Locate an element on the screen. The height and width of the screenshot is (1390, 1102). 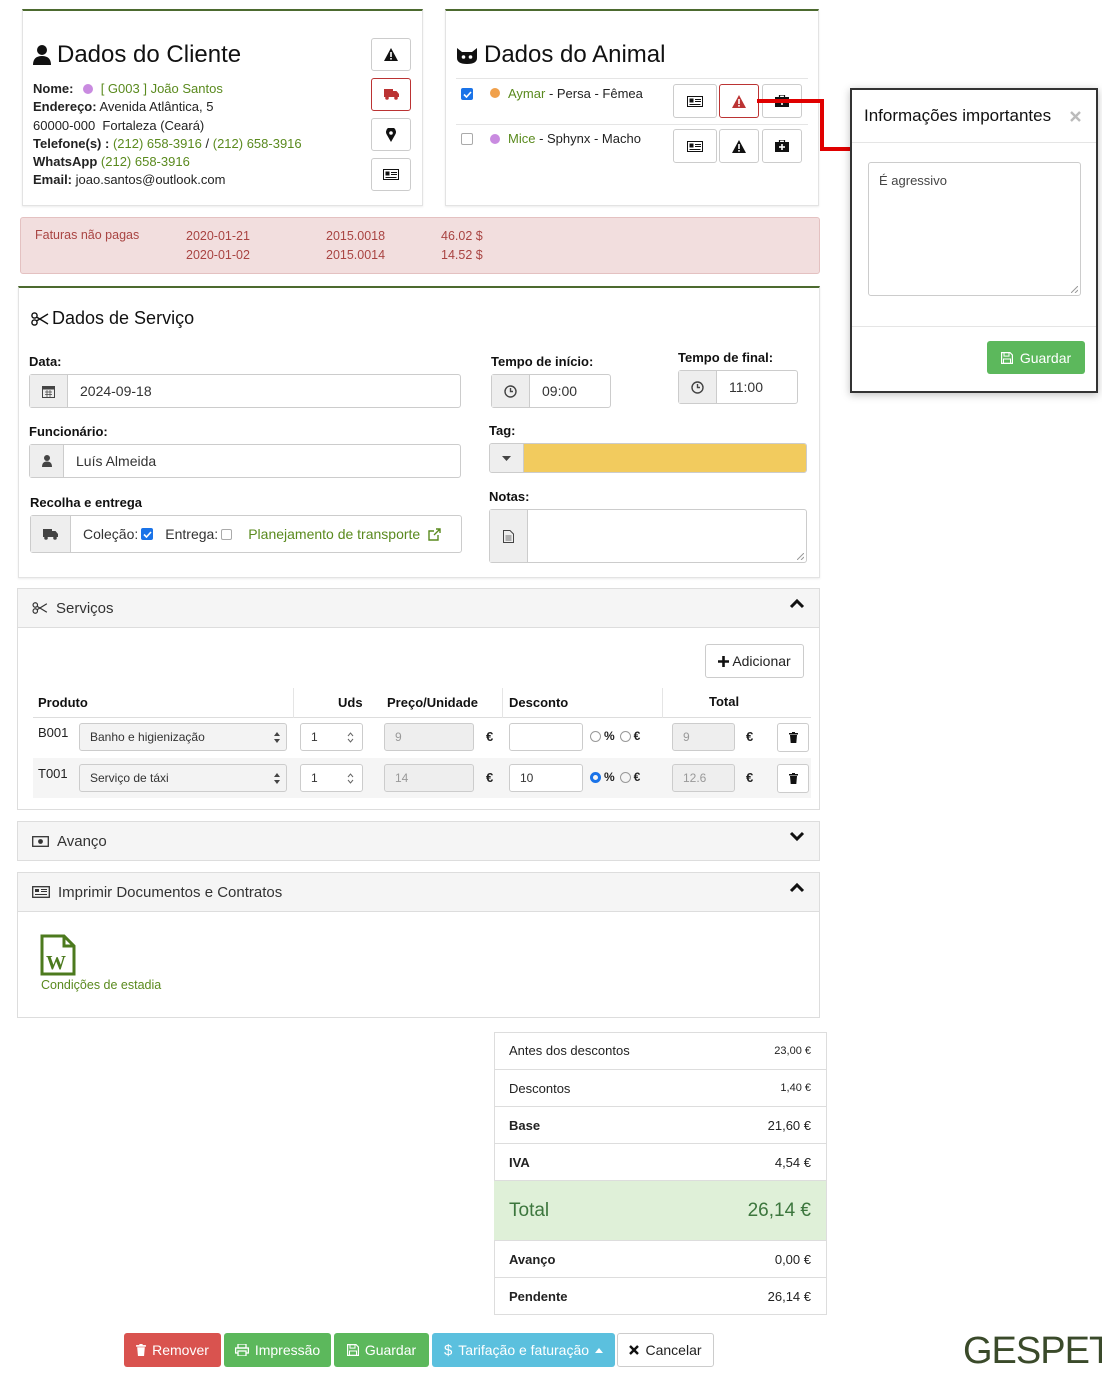
animal-name-link: Aymar is located at coordinates (526, 93).